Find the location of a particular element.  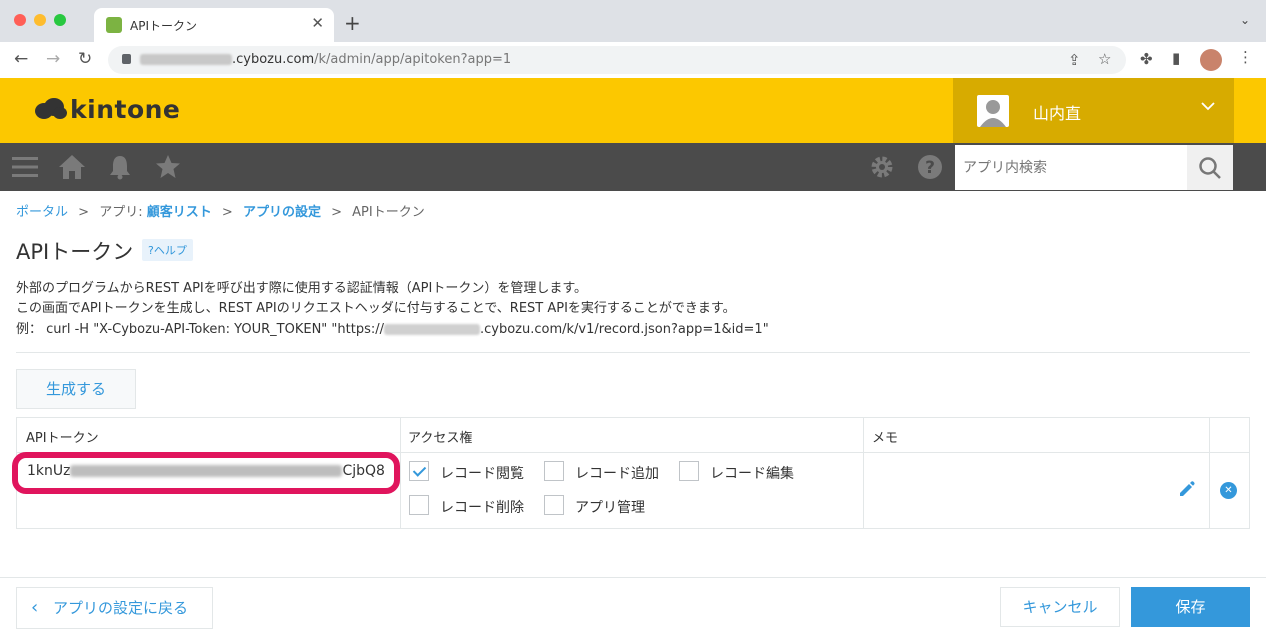

extensions-puzzle-icon: ✤ is located at coordinates (1146, 59).